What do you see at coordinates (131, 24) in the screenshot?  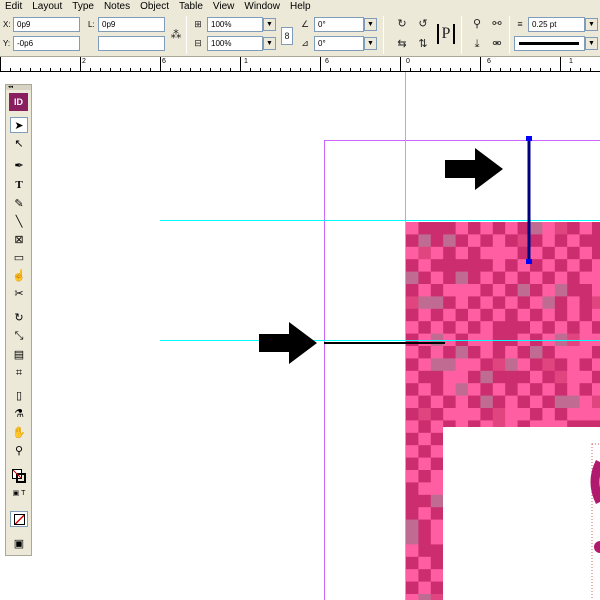 I see `l-field: 0p9` at bounding box center [131, 24].